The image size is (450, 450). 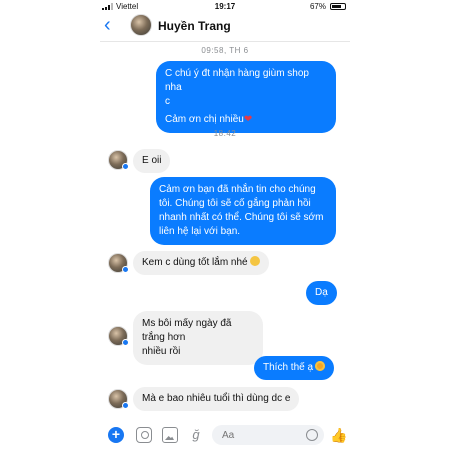 I want to click on smiley-emoji-icon, so click(x=254, y=261).